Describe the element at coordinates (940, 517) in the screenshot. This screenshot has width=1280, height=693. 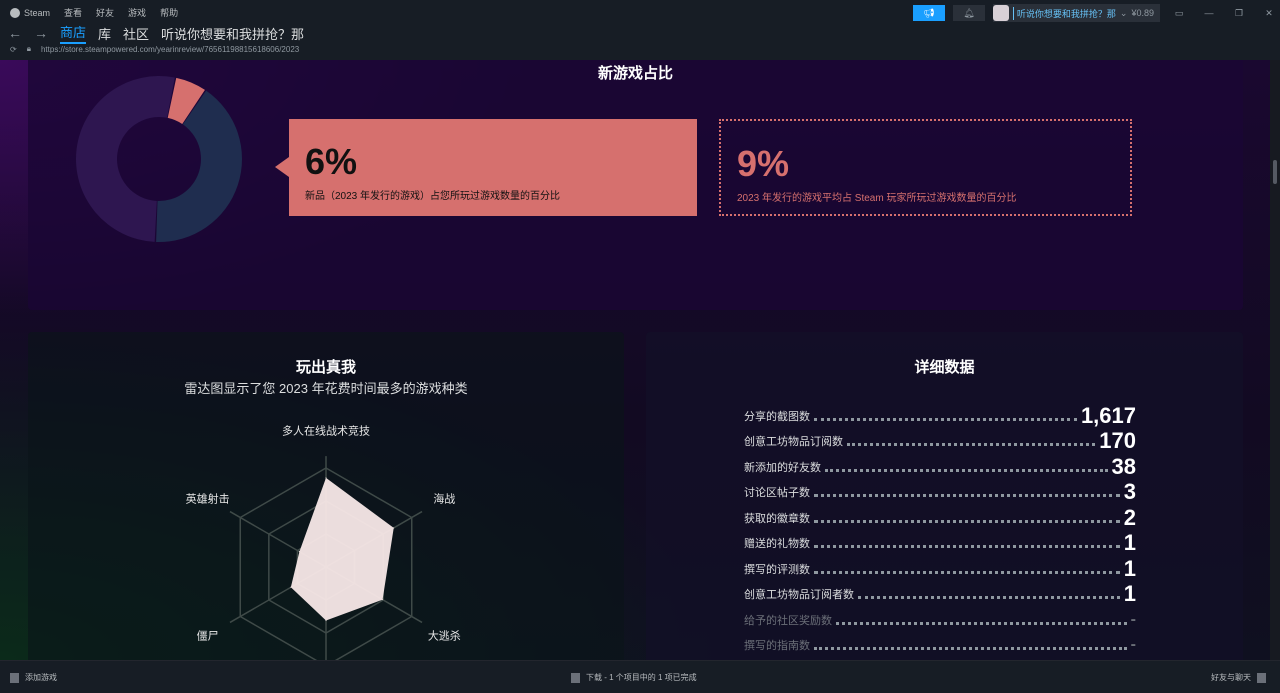
I see `stat-row: 获取的徽章数 2` at that location.